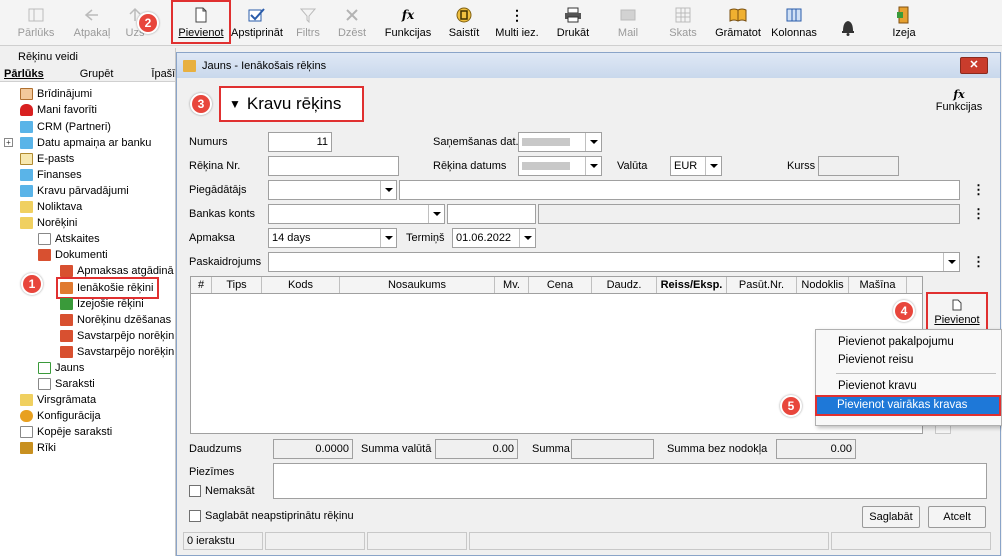  What do you see at coordinates (201, 22) in the screenshot?
I see `toolbar-add-button: Pievienot` at bounding box center [201, 22].